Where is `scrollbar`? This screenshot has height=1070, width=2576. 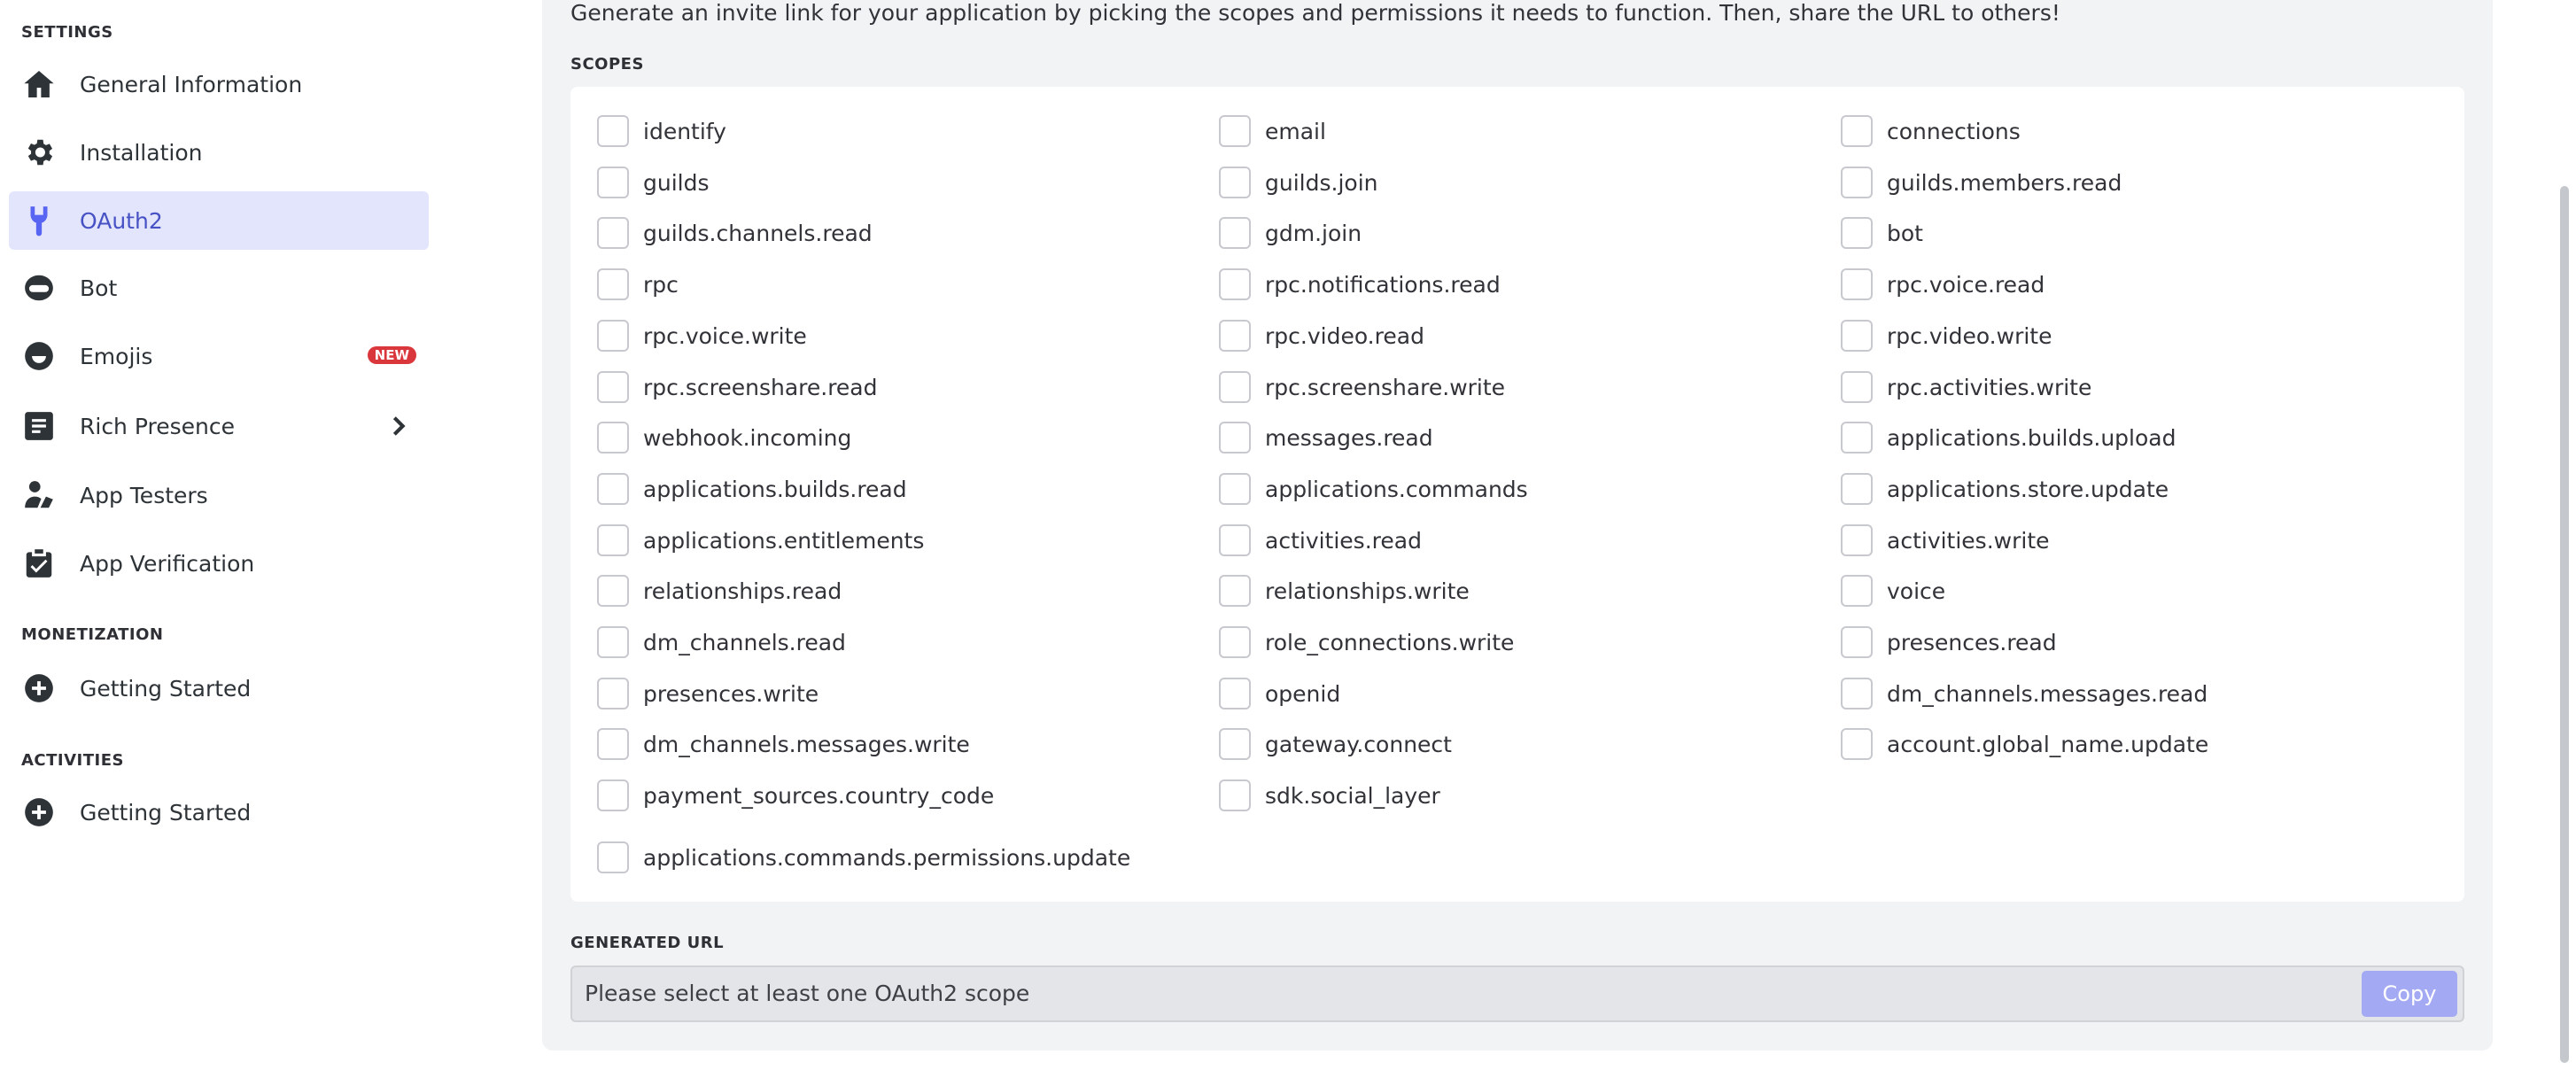 scrollbar is located at coordinates (2564, 624).